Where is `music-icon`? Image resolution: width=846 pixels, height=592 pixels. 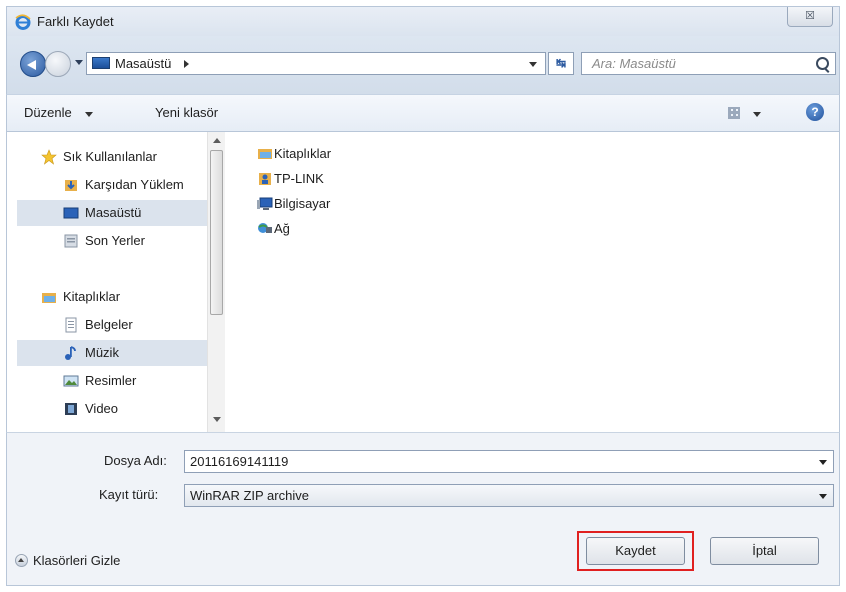 music-icon is located at coordinates (71, 353).